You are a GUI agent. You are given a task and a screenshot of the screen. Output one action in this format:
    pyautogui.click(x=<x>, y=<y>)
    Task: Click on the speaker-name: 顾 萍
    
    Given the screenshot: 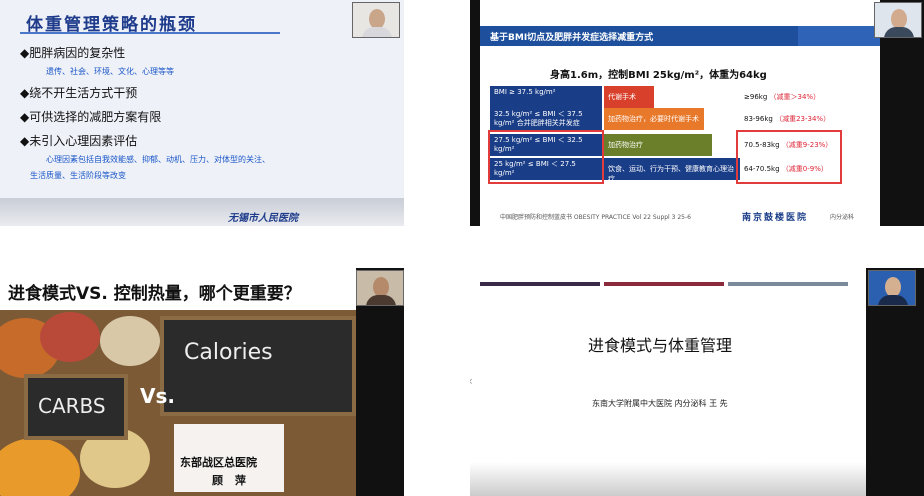 What is the action you would take?
    pyautogui.click(x=231, y=480)
    